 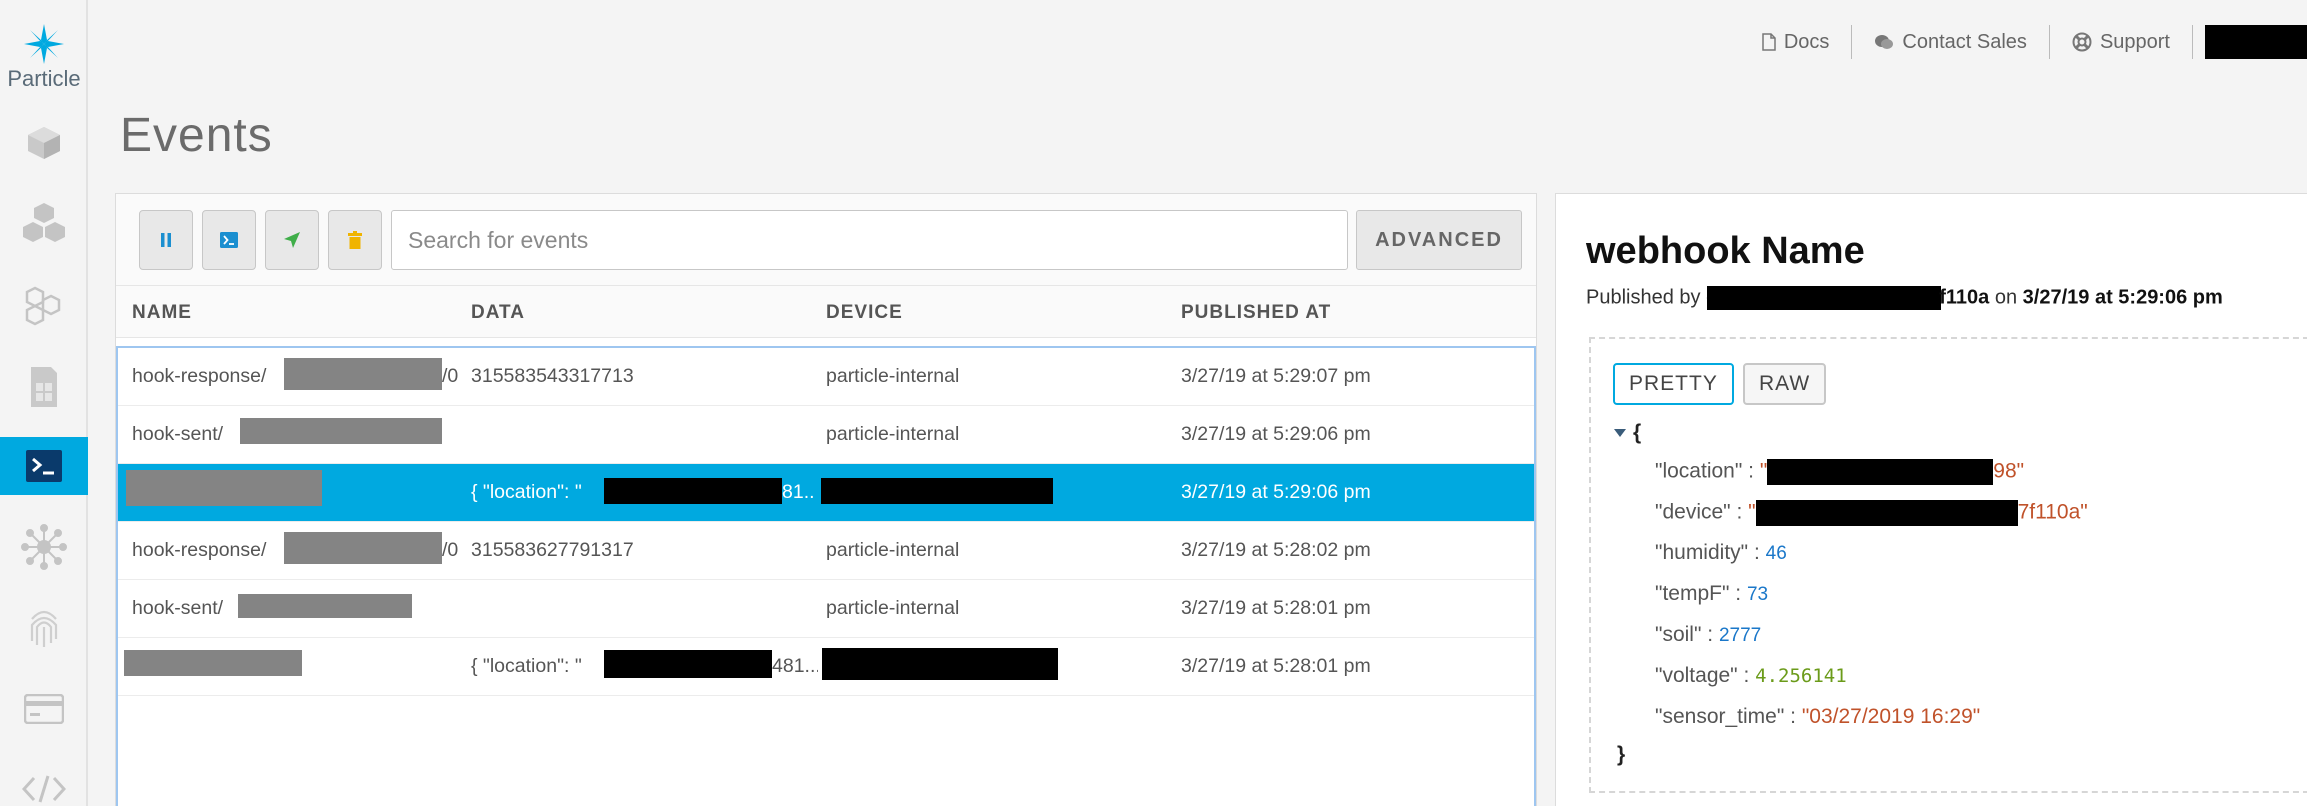 I want to click on event-title: webhook Name, so click(x=1725, y=251).